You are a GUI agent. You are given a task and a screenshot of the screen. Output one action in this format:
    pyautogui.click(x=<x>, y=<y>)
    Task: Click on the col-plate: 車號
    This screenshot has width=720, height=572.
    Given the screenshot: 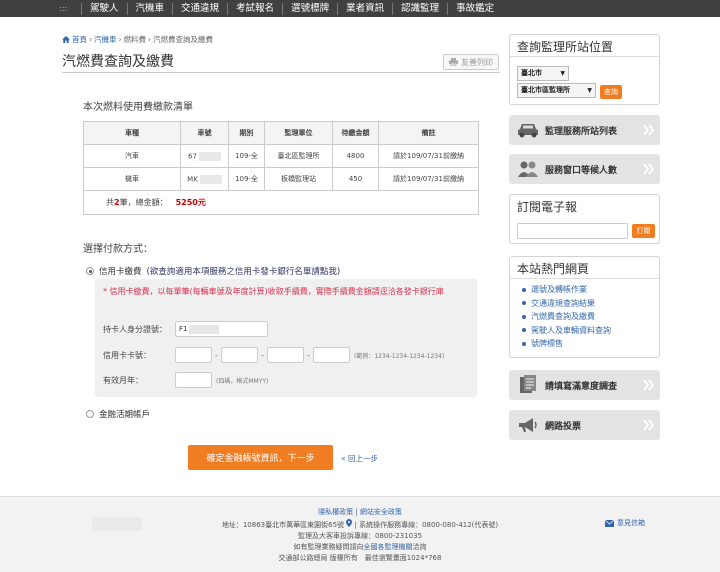 What is the action you would take?
    pyautogui.click(x=204, y=133)
    